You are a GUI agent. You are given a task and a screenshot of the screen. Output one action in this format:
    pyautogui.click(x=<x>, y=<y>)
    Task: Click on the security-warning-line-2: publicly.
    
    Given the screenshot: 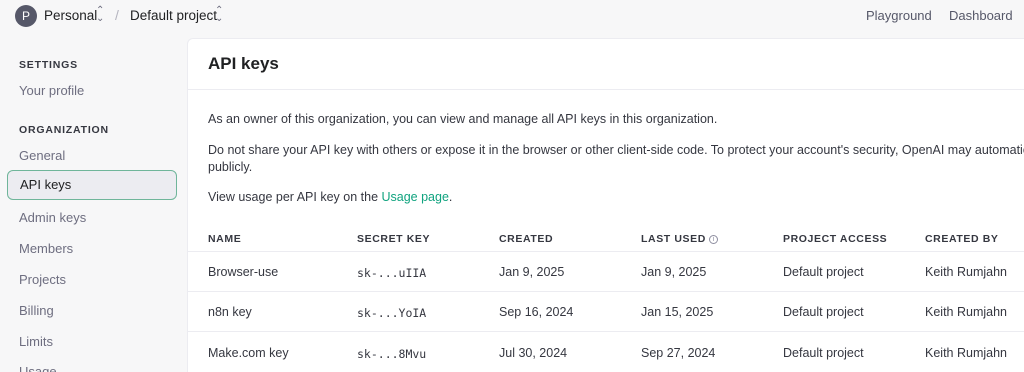 What is the action you would take?
    pyautogui.click(x=230, y=167)
    